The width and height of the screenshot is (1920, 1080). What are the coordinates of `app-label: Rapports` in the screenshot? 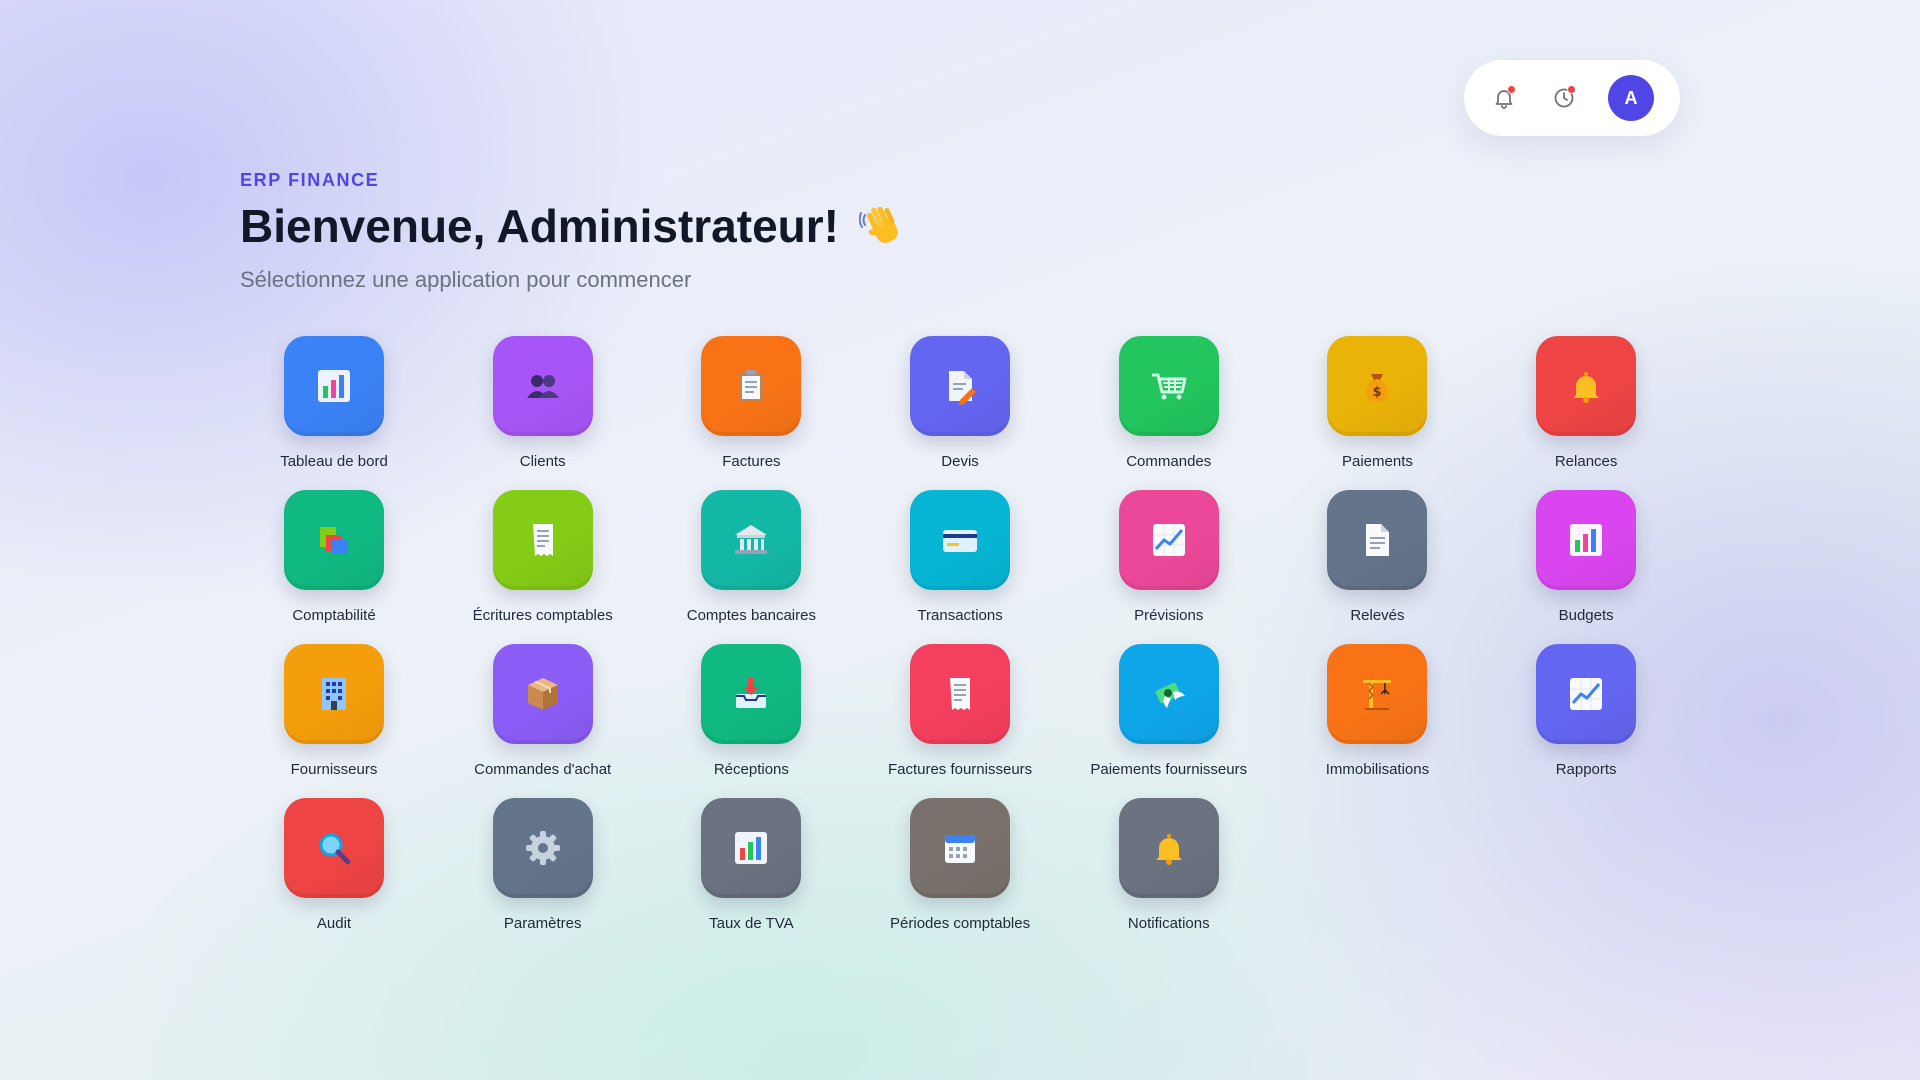 It's located at (1586, 769).